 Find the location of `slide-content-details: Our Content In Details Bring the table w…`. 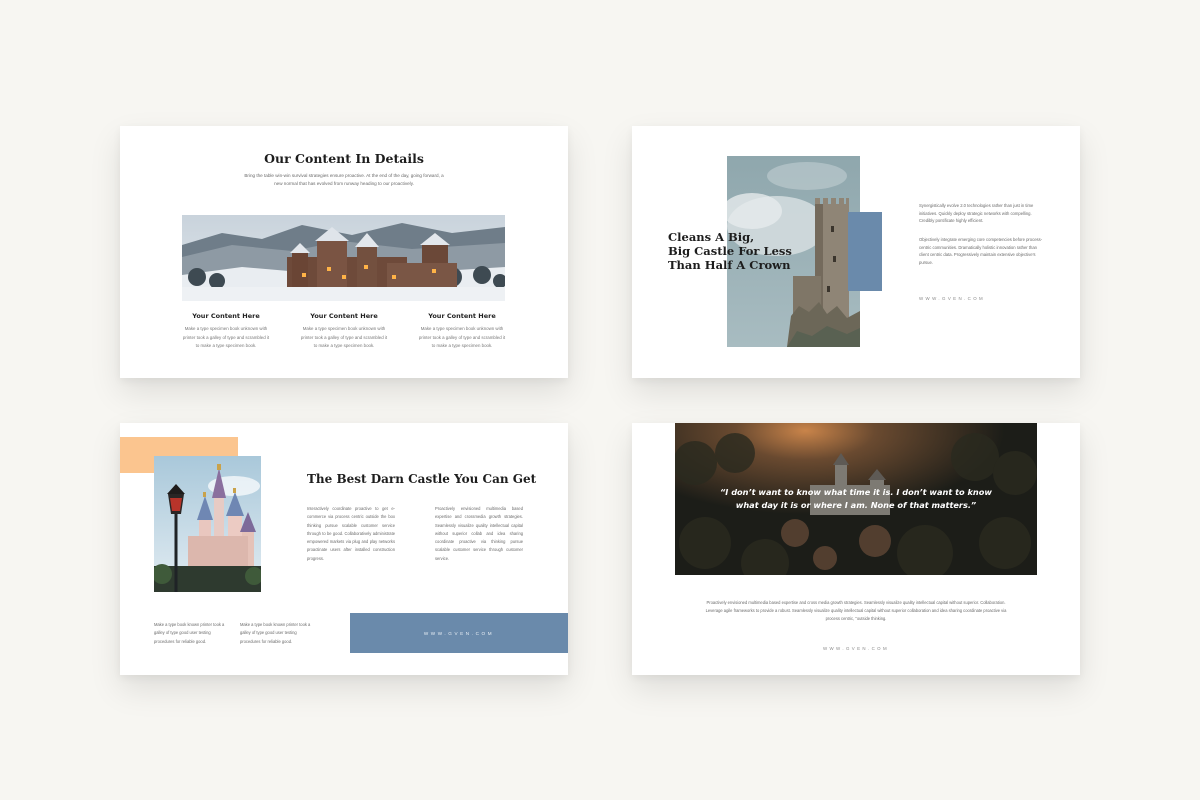

slide-content-details: Our Content In Details Bring the table w… is located at coordinates (344, 252).